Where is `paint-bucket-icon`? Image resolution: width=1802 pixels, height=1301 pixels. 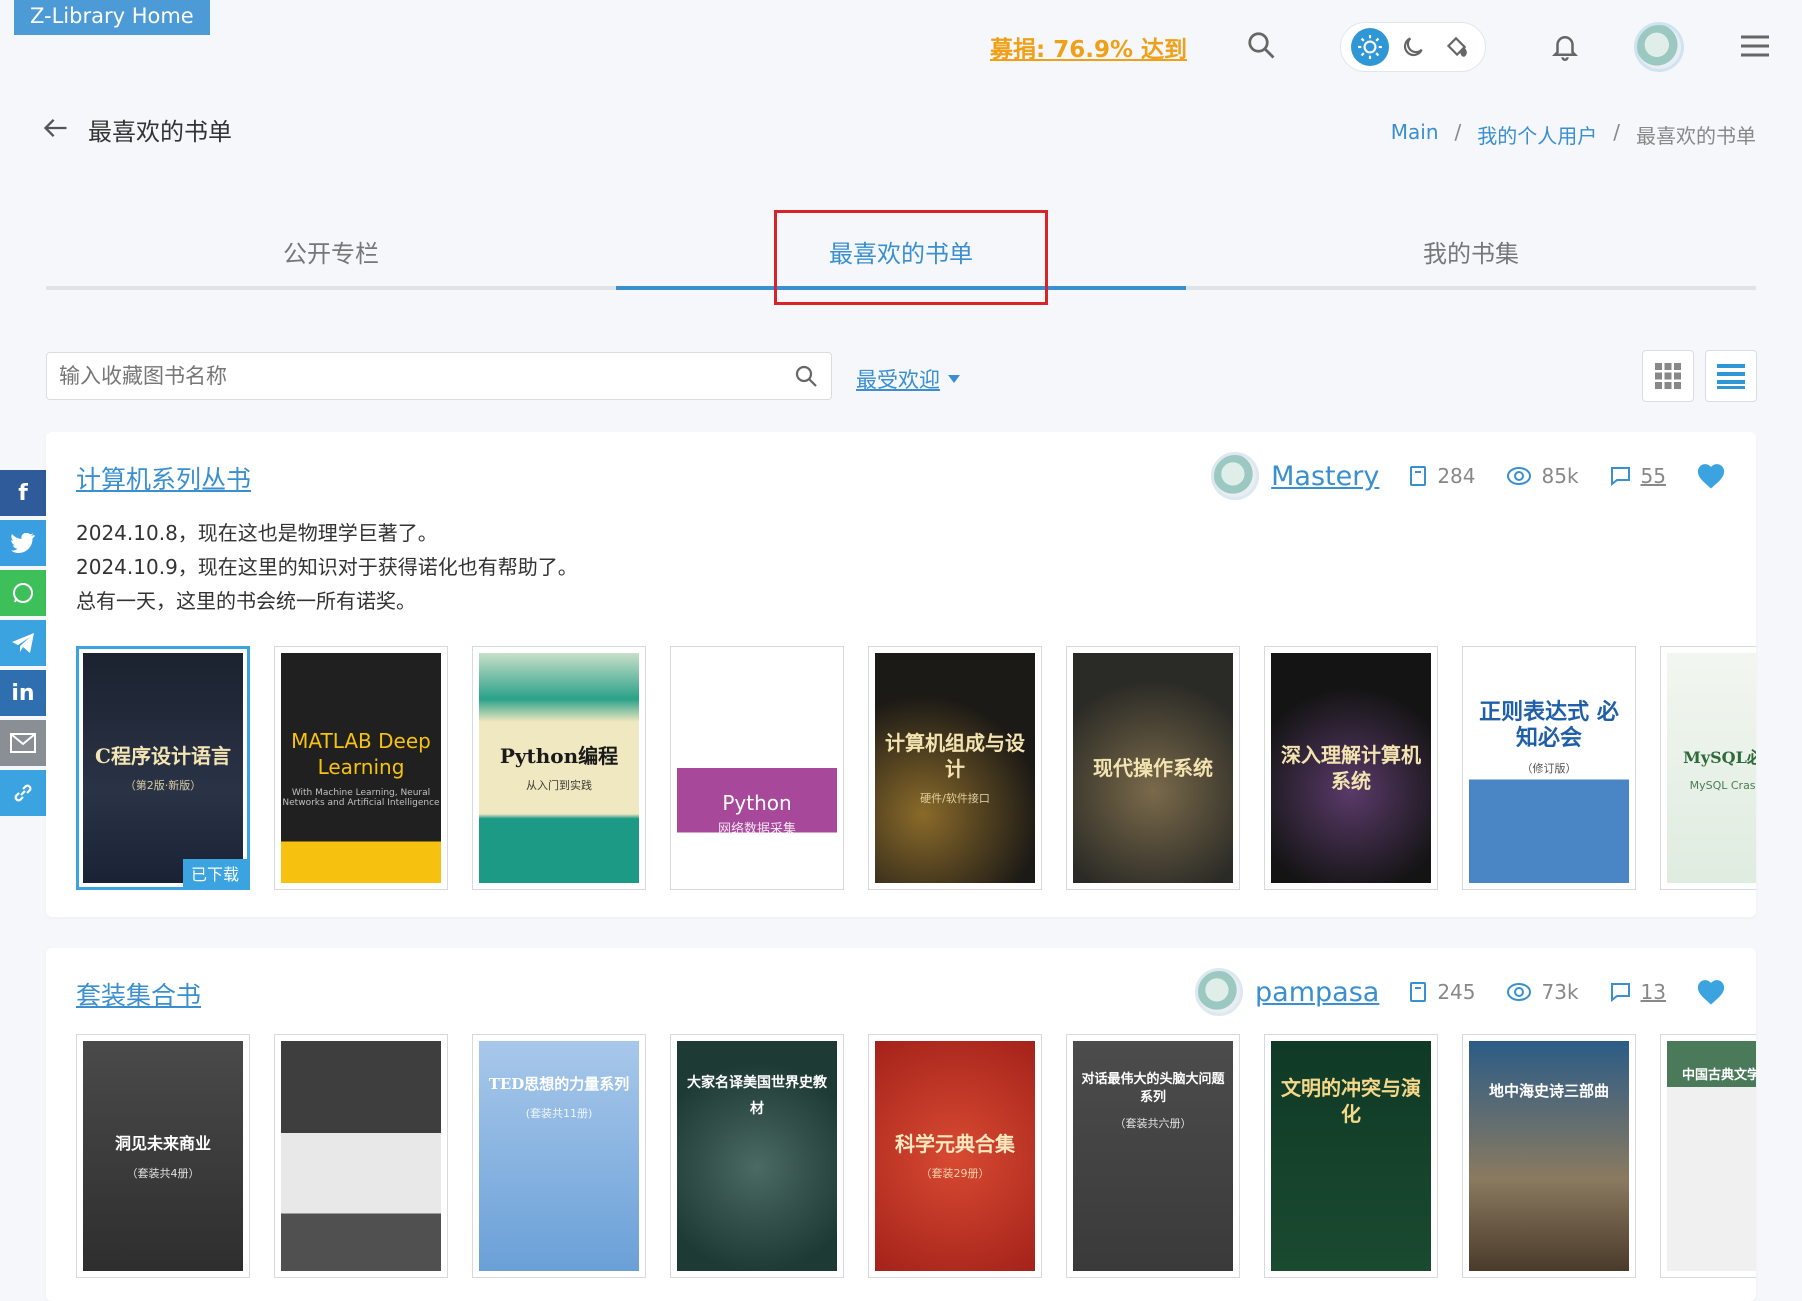 paint-bucket-icon is located at coordinates (1456, 47).